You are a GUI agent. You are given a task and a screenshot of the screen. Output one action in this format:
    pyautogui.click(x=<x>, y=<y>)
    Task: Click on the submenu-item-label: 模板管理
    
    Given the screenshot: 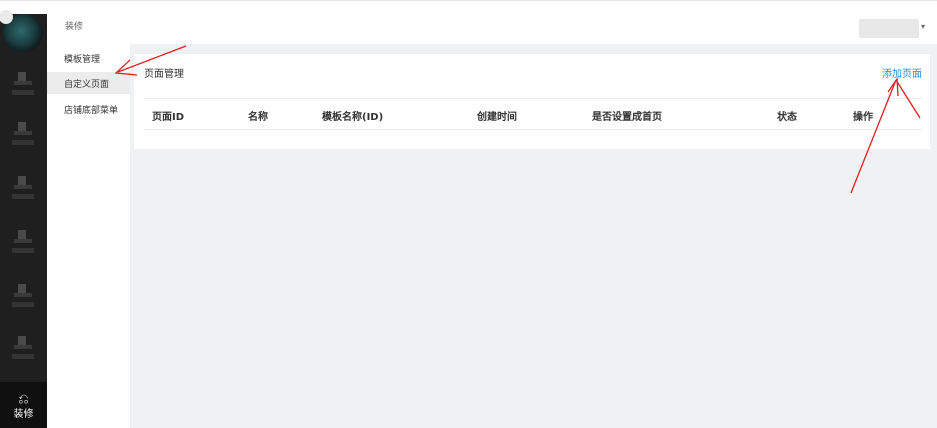 What is the action you would take?
    pyautogui.click(x=82, y=60)
    